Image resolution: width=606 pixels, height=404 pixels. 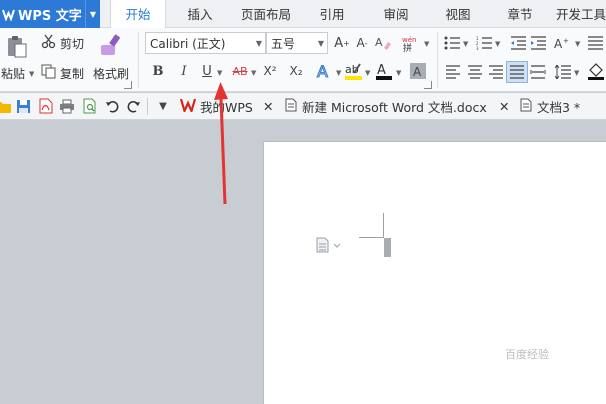 I want to click on watermark-text: 百度经验, so click(x=527, y=354).